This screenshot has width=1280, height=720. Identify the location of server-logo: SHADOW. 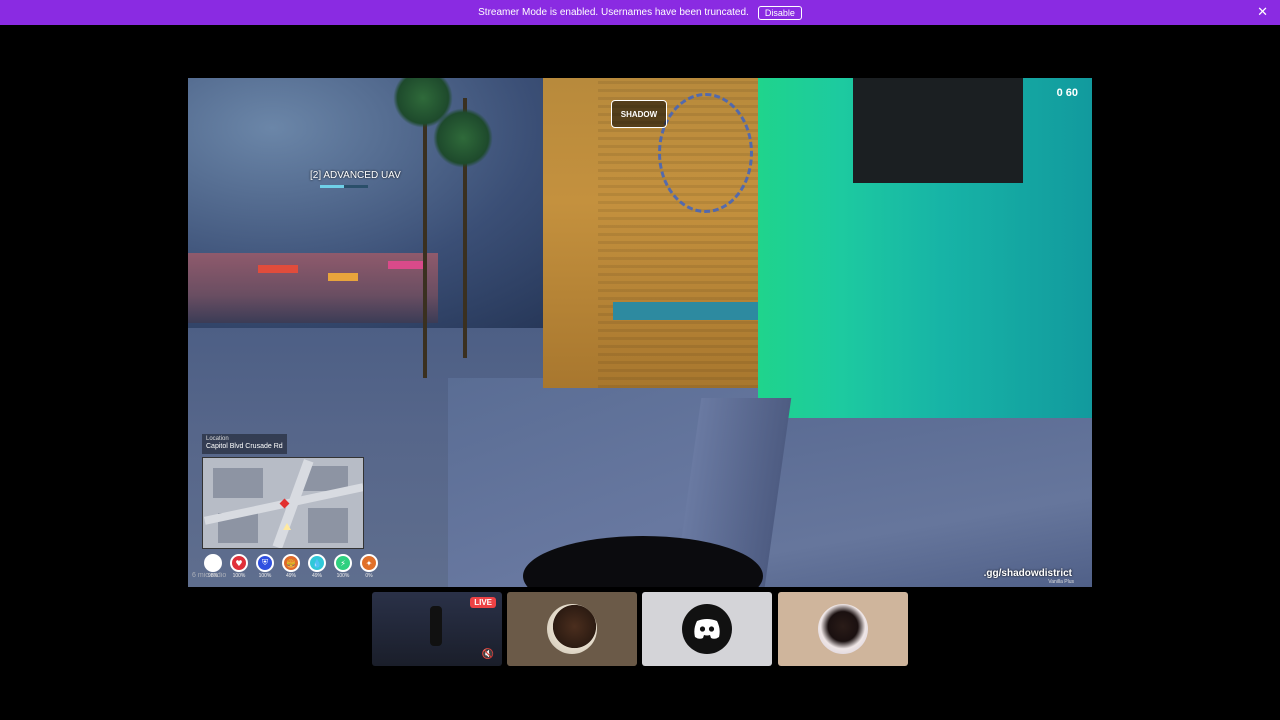
(639, 114).